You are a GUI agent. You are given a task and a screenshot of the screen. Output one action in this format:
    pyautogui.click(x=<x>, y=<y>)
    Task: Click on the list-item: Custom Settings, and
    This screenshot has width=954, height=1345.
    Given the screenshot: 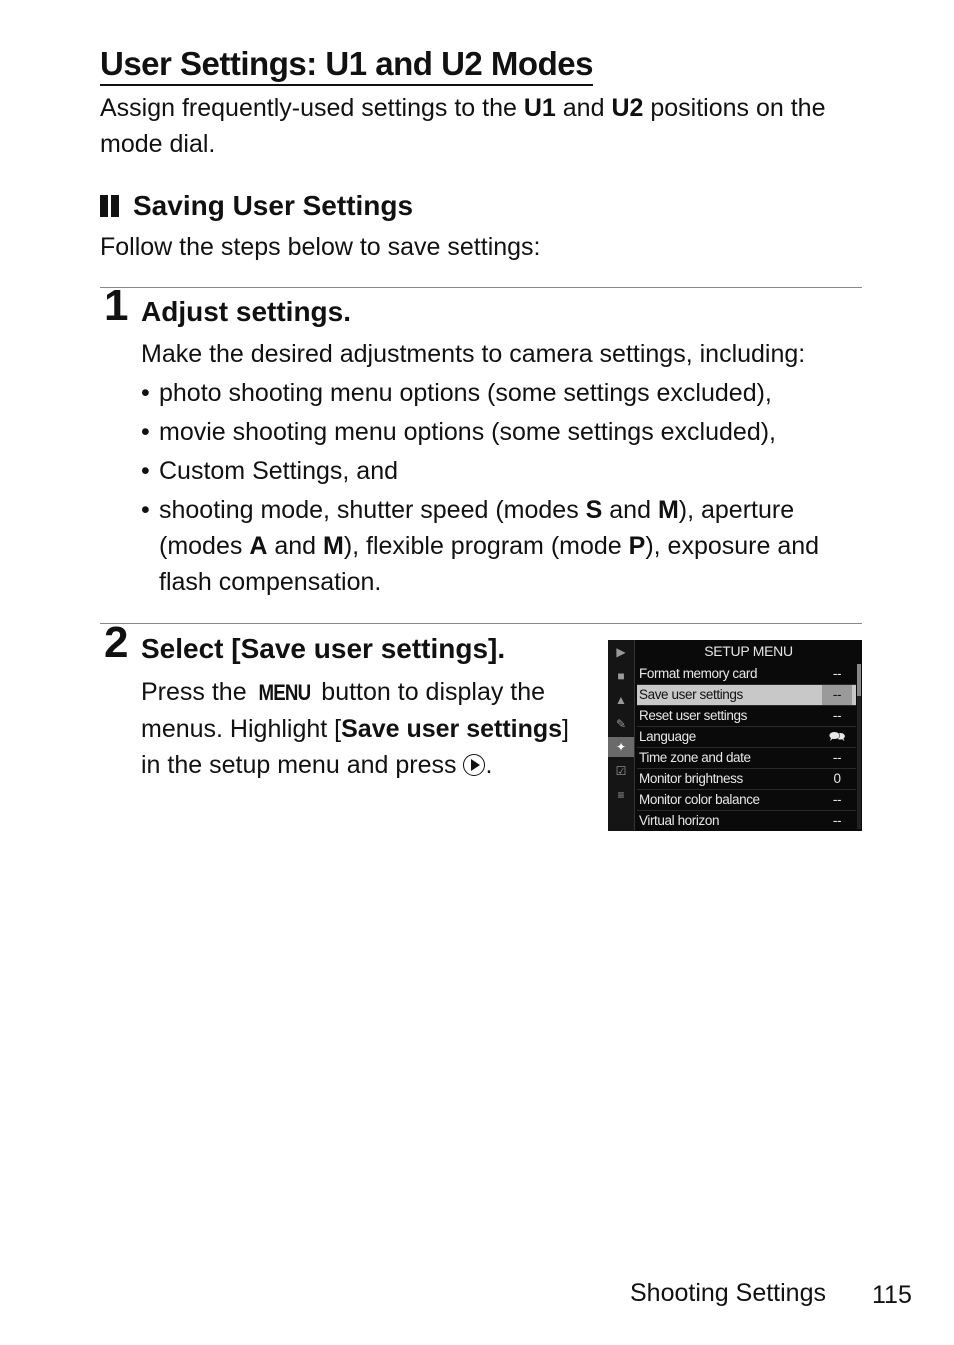 What is the action you would take?
    pyautogui.click(x=506, y=471)
    